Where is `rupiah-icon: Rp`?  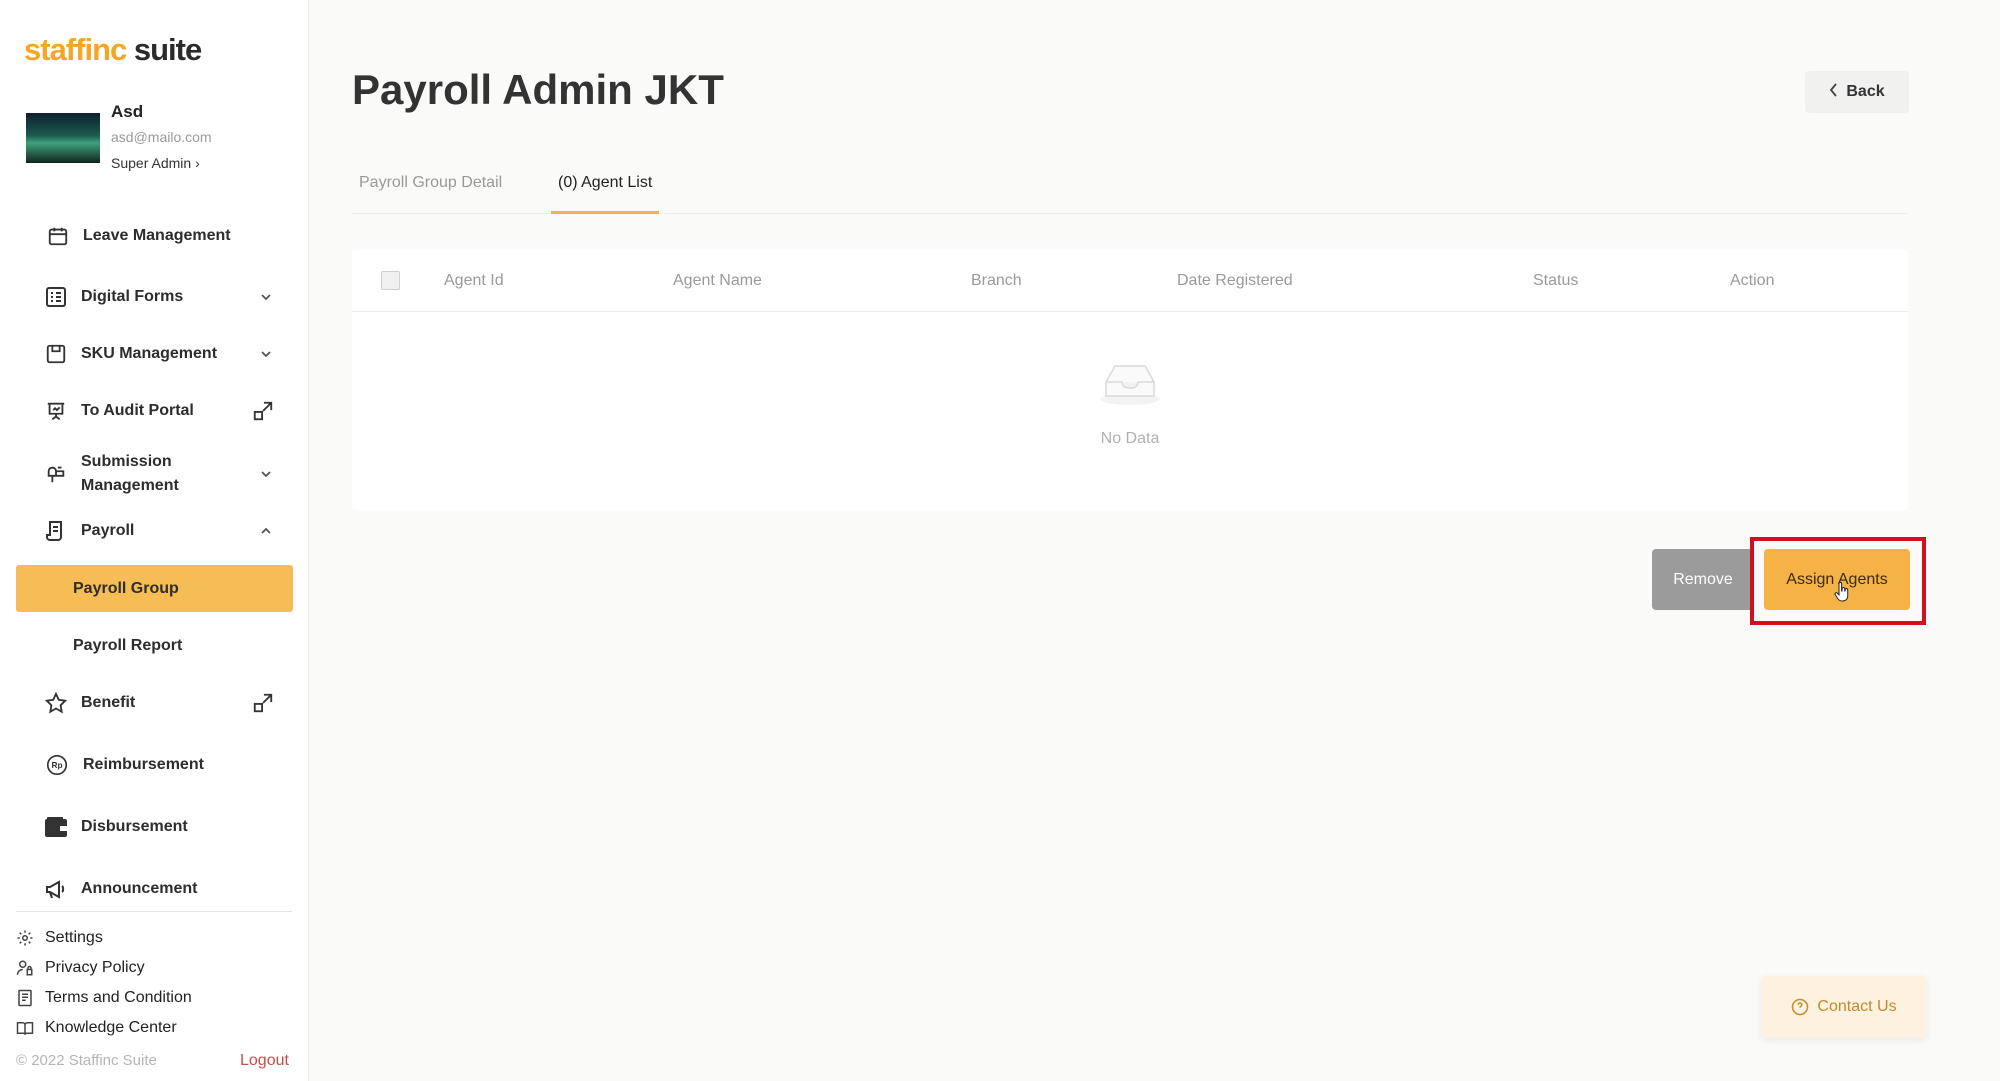 rupiah-icon: Rp is located at coordinates (57, 765).